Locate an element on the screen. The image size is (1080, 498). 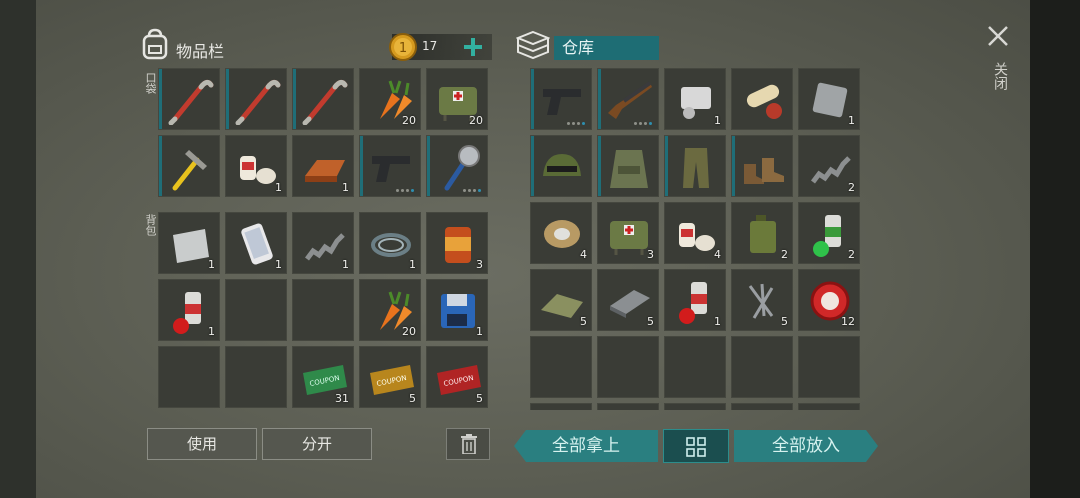
warehouse-slot: 3 is located at coordinates (628, 233).